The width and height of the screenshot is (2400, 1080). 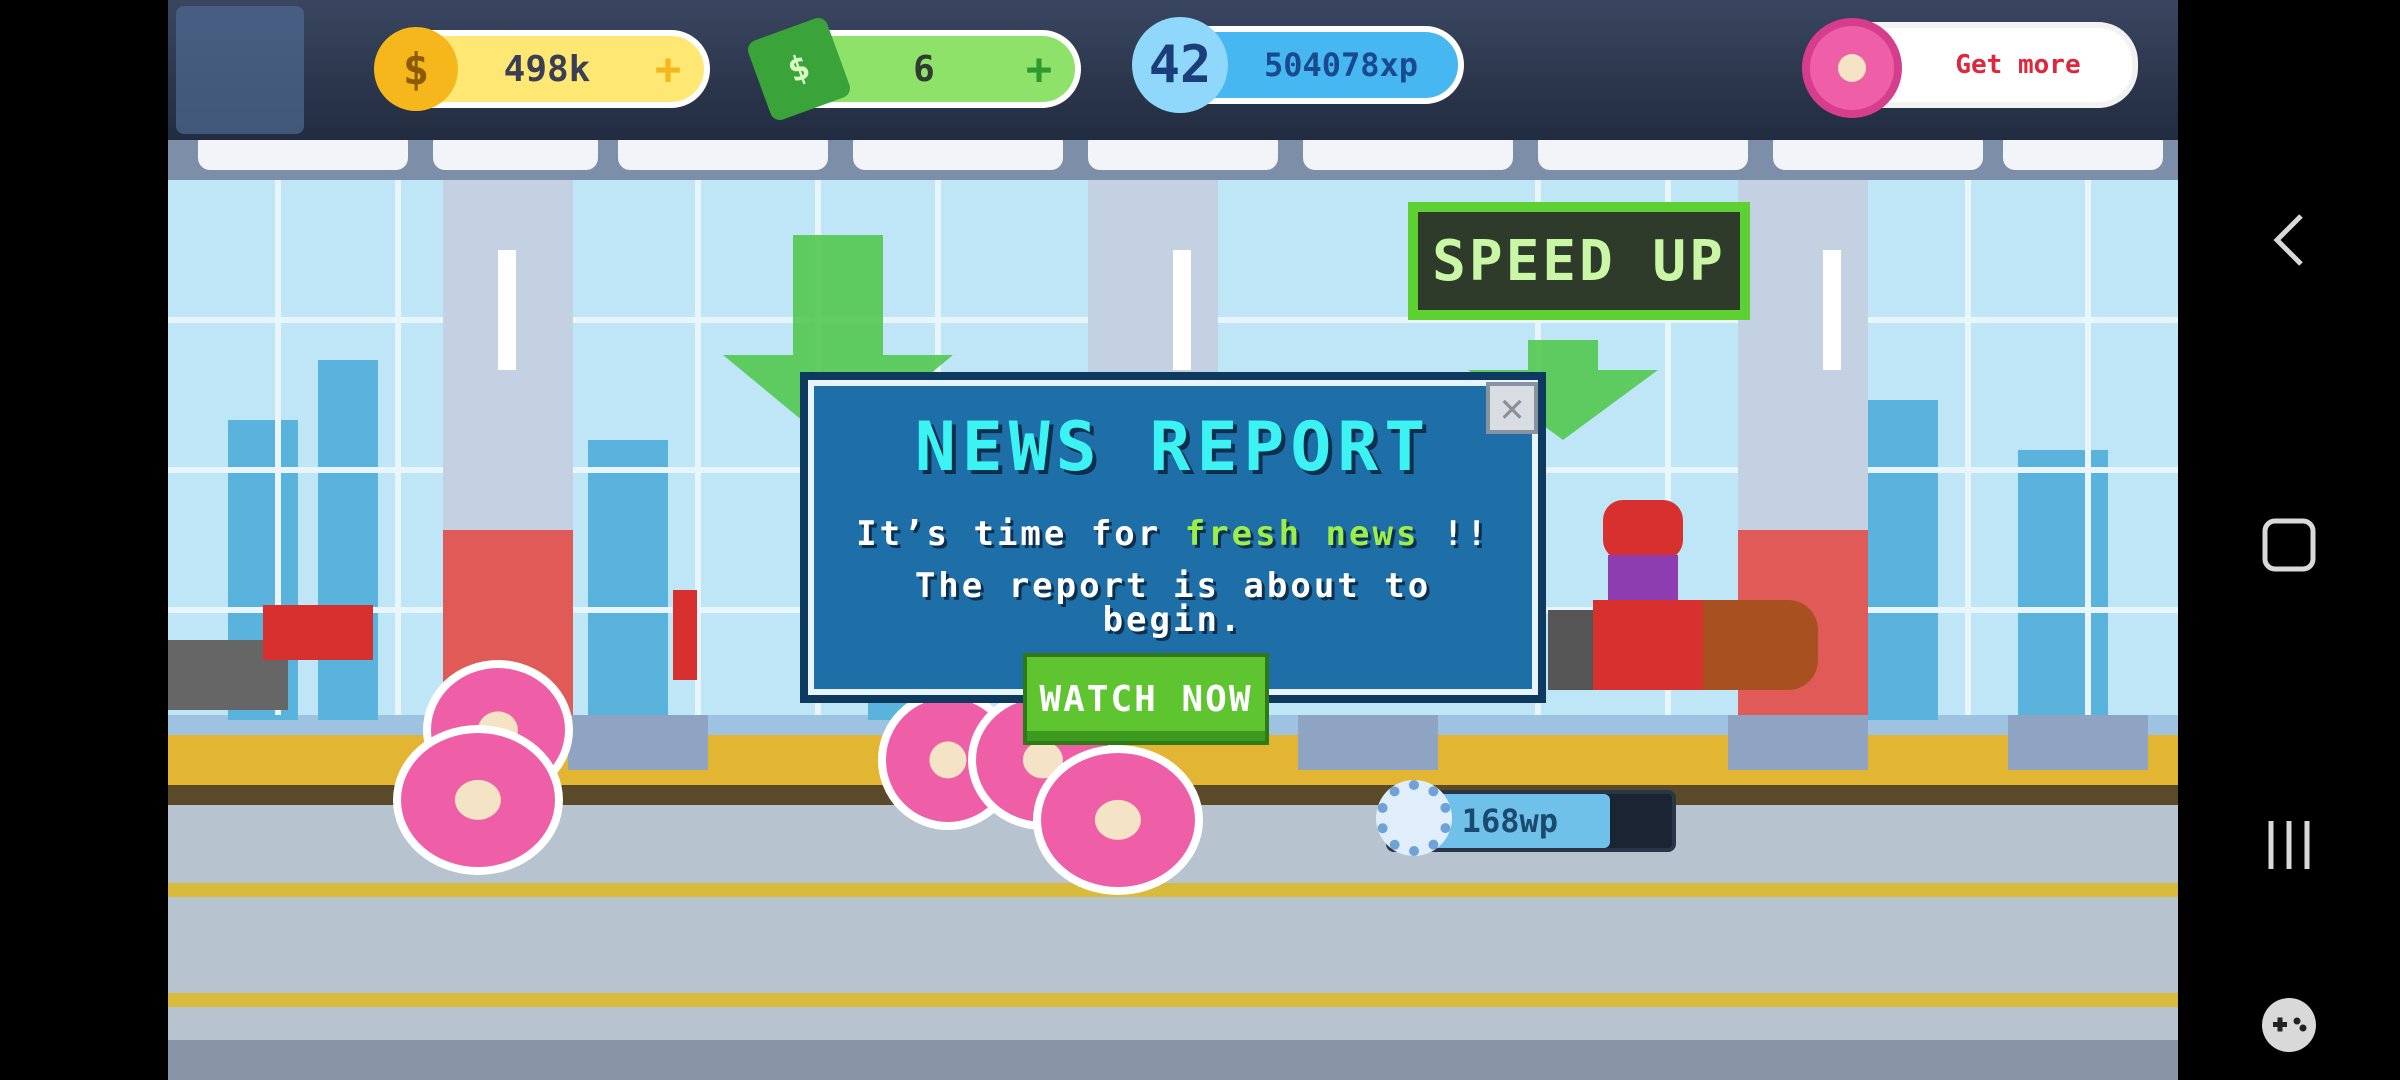 I want to click on gamepad-icon, so click(x=2289, y=1025).